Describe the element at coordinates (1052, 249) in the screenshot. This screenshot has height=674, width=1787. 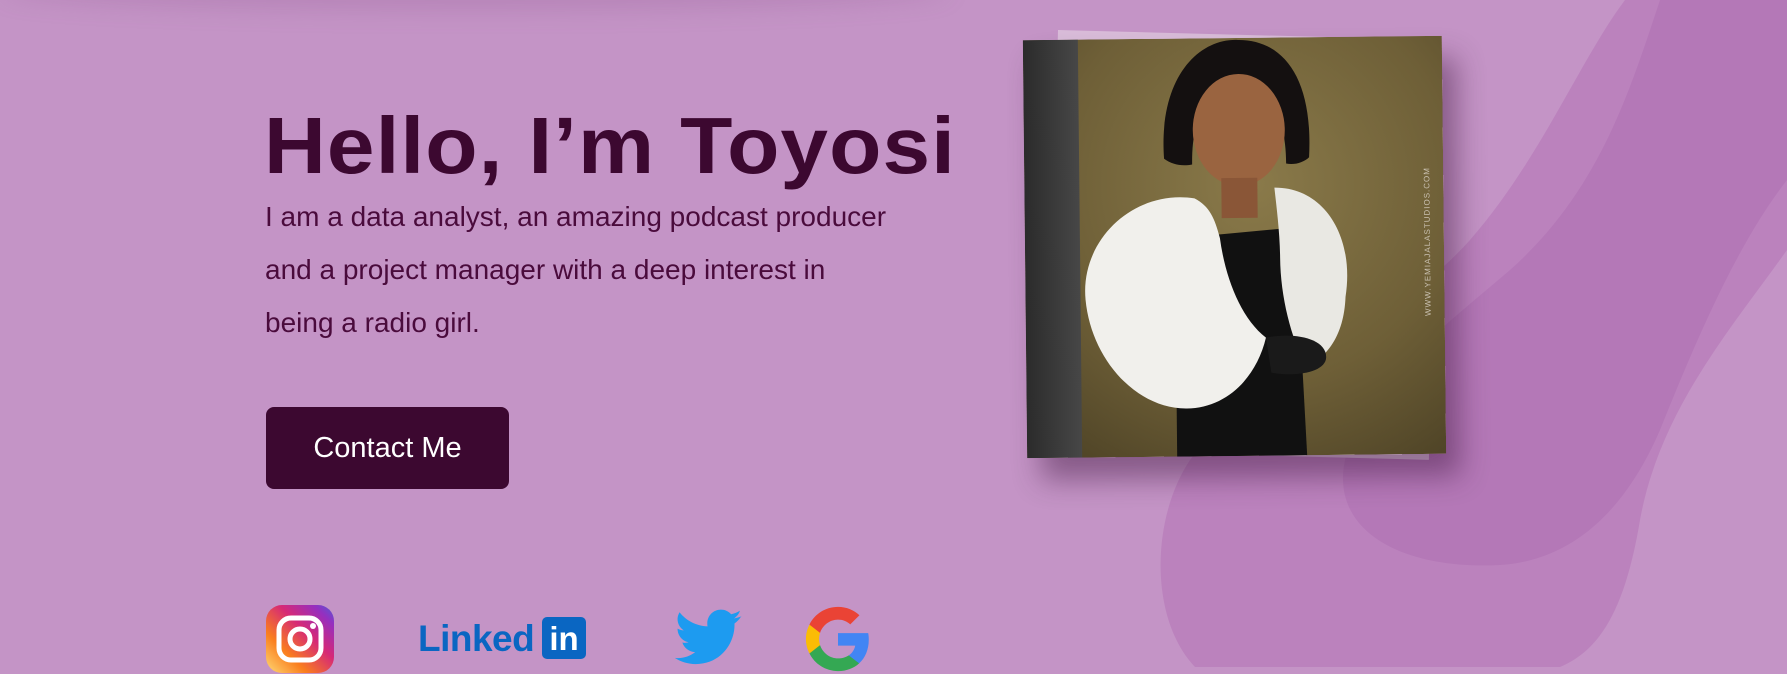
I see `photo-left-panel` at that location.